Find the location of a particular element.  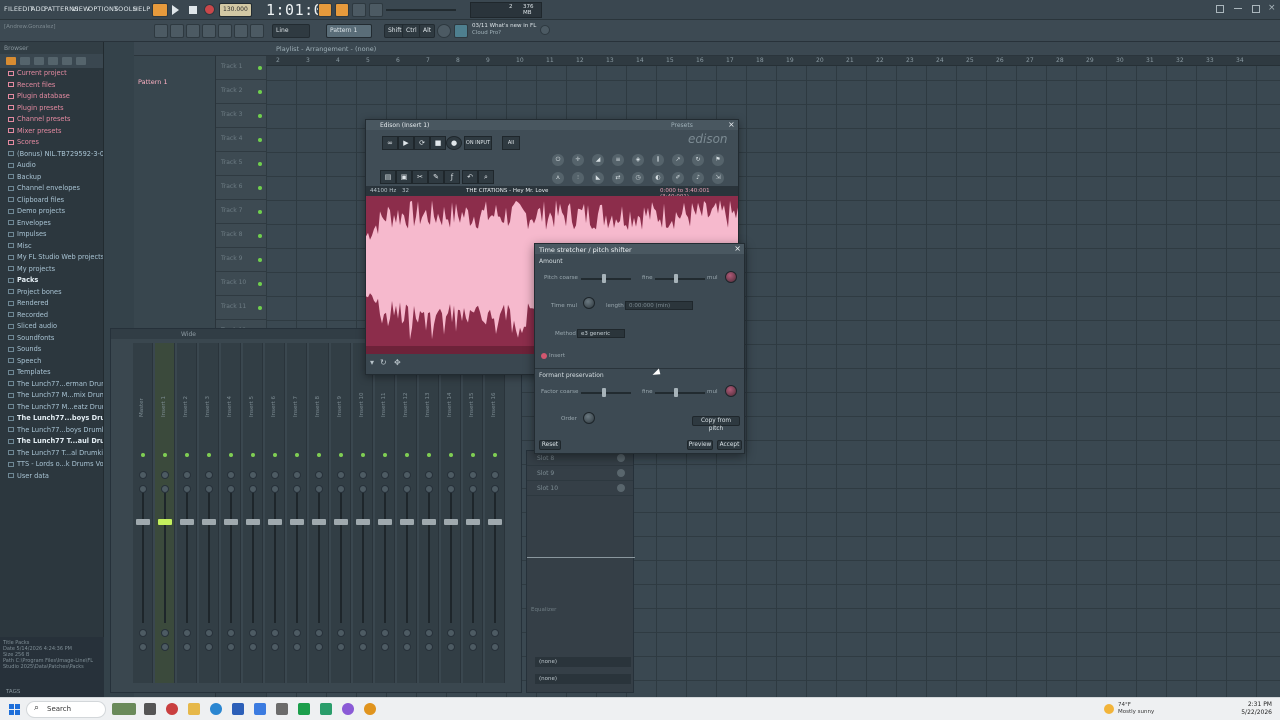

chrome-icon is located at coordinates (172, 709).